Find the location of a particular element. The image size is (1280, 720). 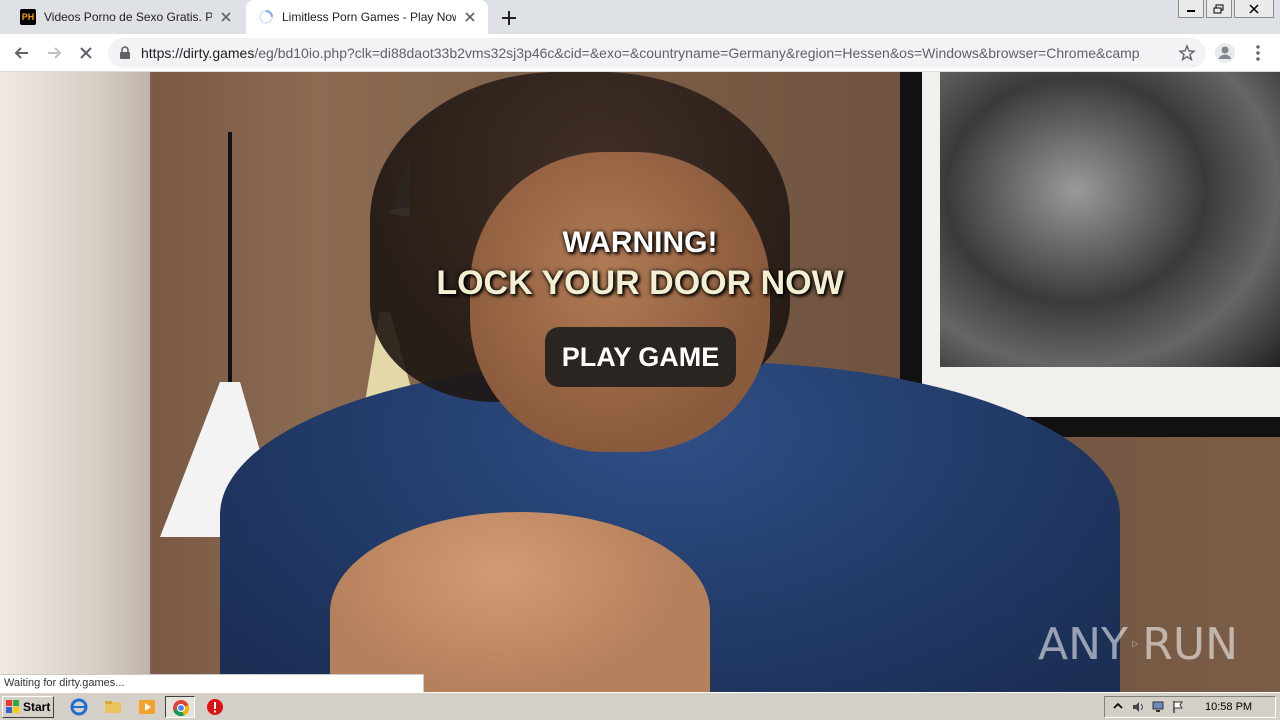

restore-button is located at coordinates (1219, 9).